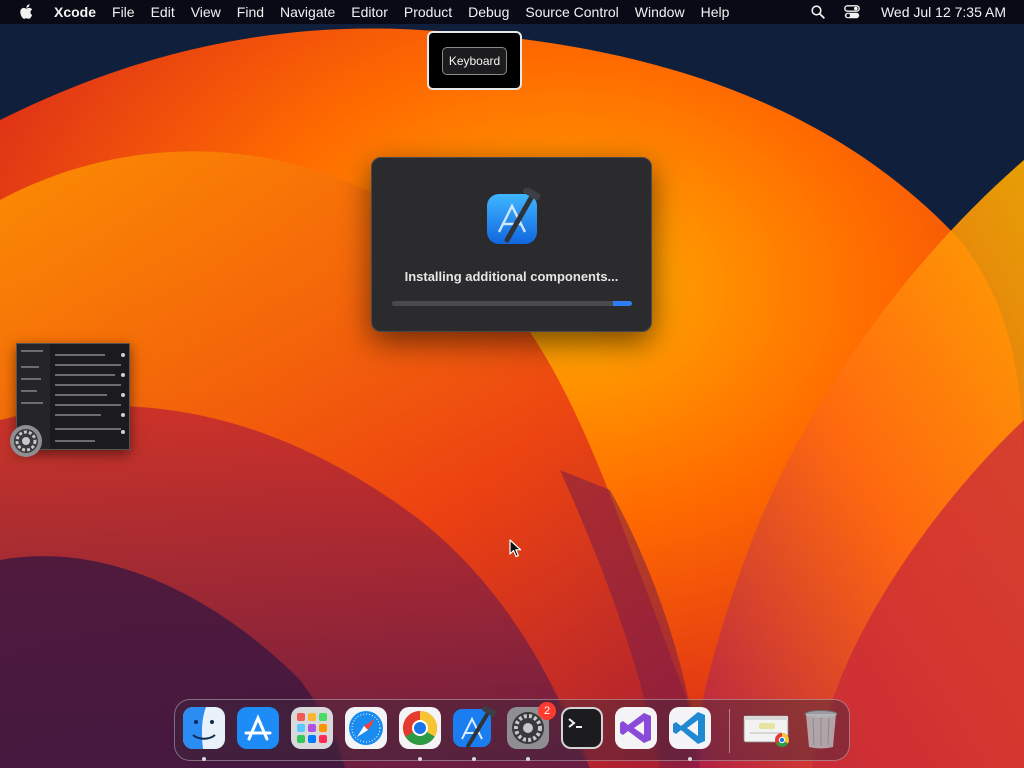 The width and height of the screenshot is (1024, 768). I want to click on menu-edit: Edit, so click(163, 12).